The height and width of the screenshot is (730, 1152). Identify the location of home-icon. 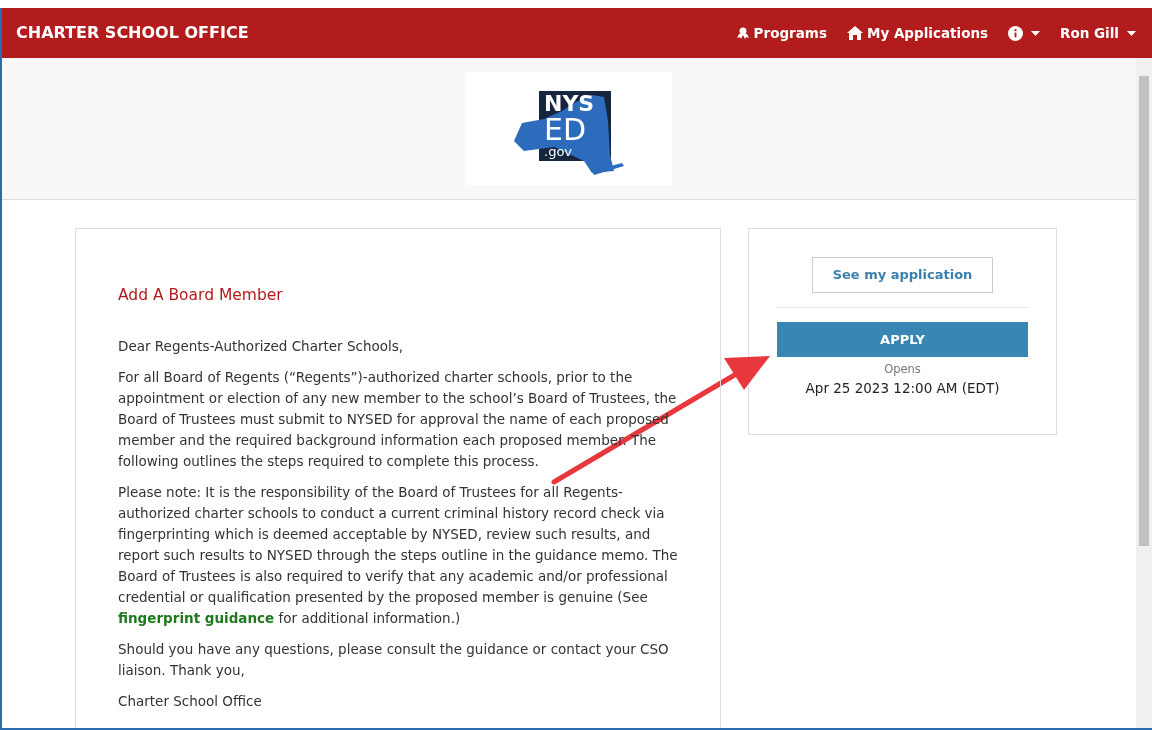
(854, 33).